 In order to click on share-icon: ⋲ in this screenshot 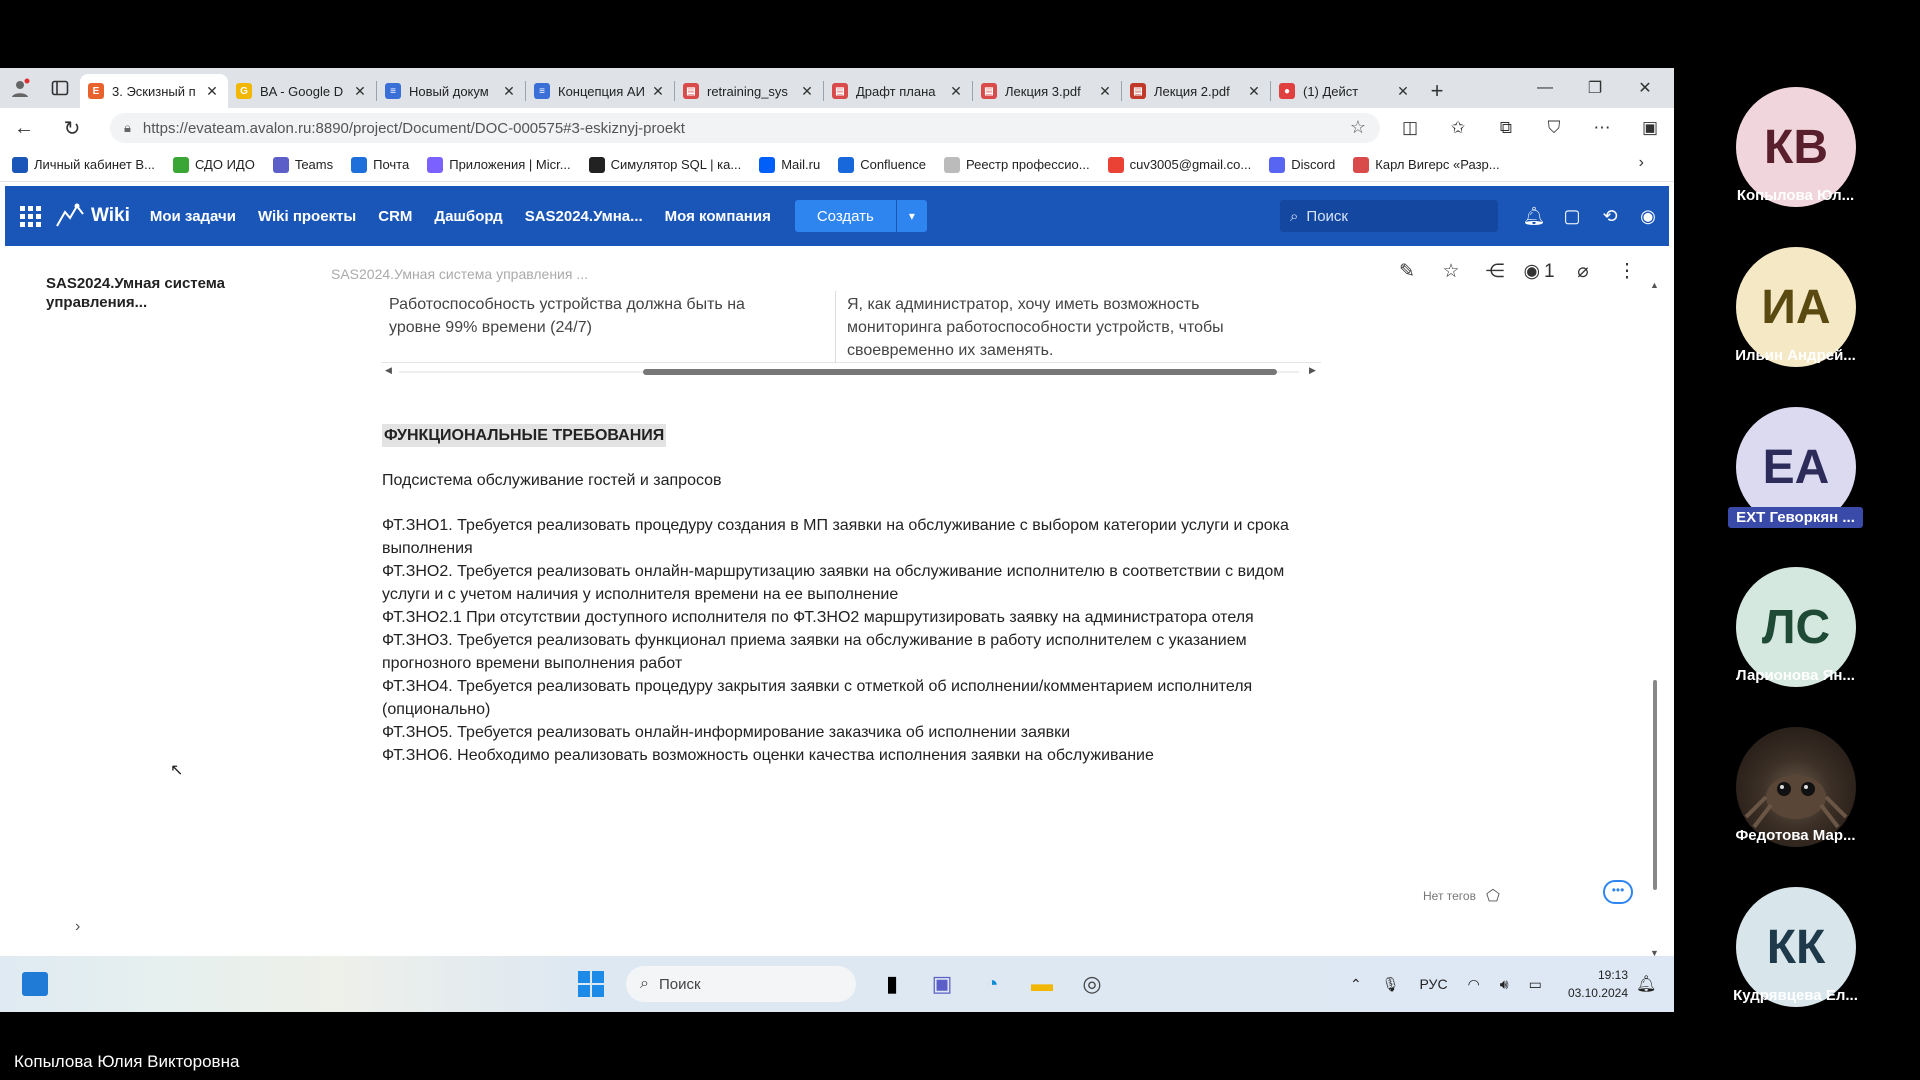, I will do `click(1495, 271)`.